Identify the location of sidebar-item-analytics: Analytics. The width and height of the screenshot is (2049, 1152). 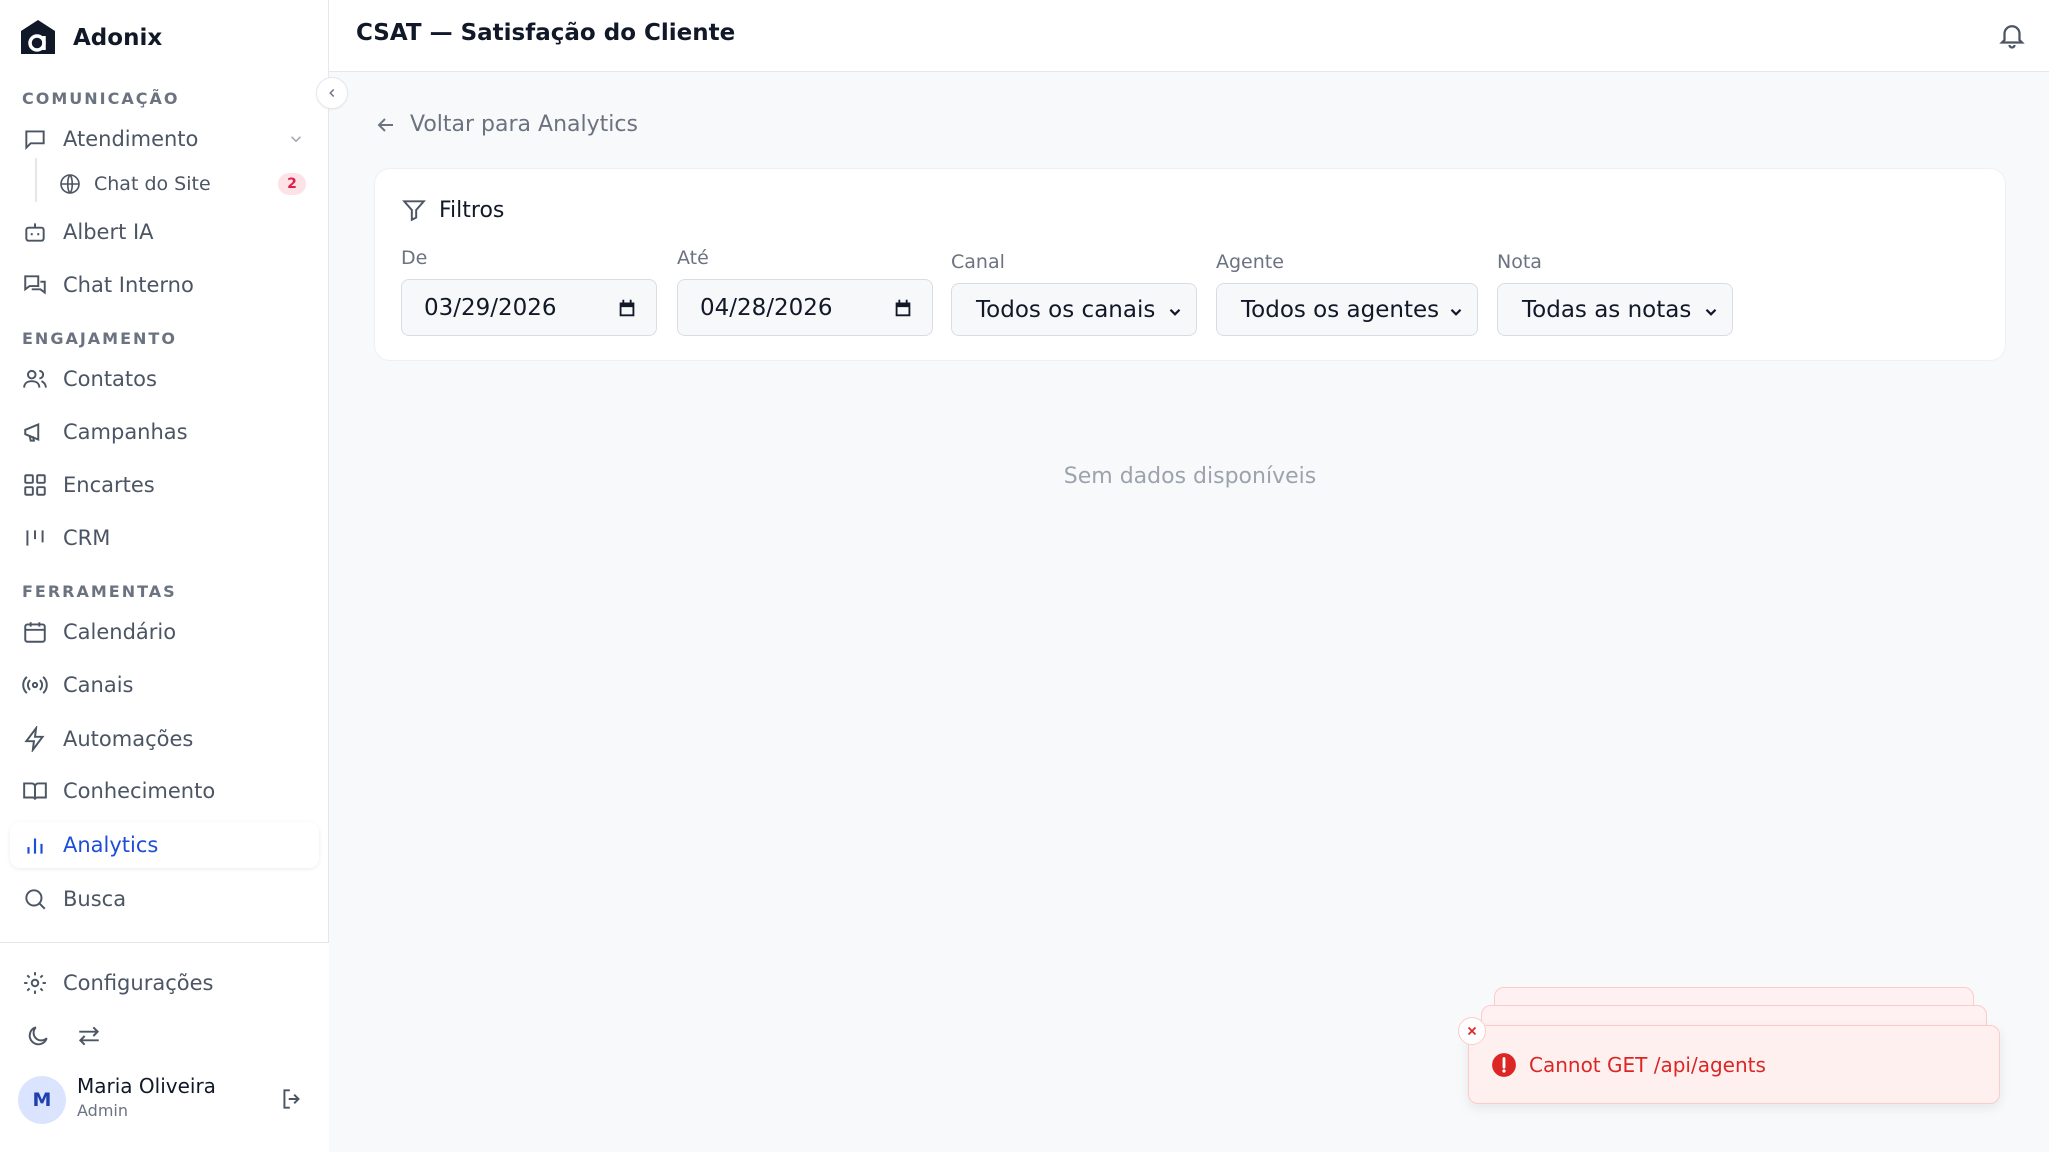
(164, 845).